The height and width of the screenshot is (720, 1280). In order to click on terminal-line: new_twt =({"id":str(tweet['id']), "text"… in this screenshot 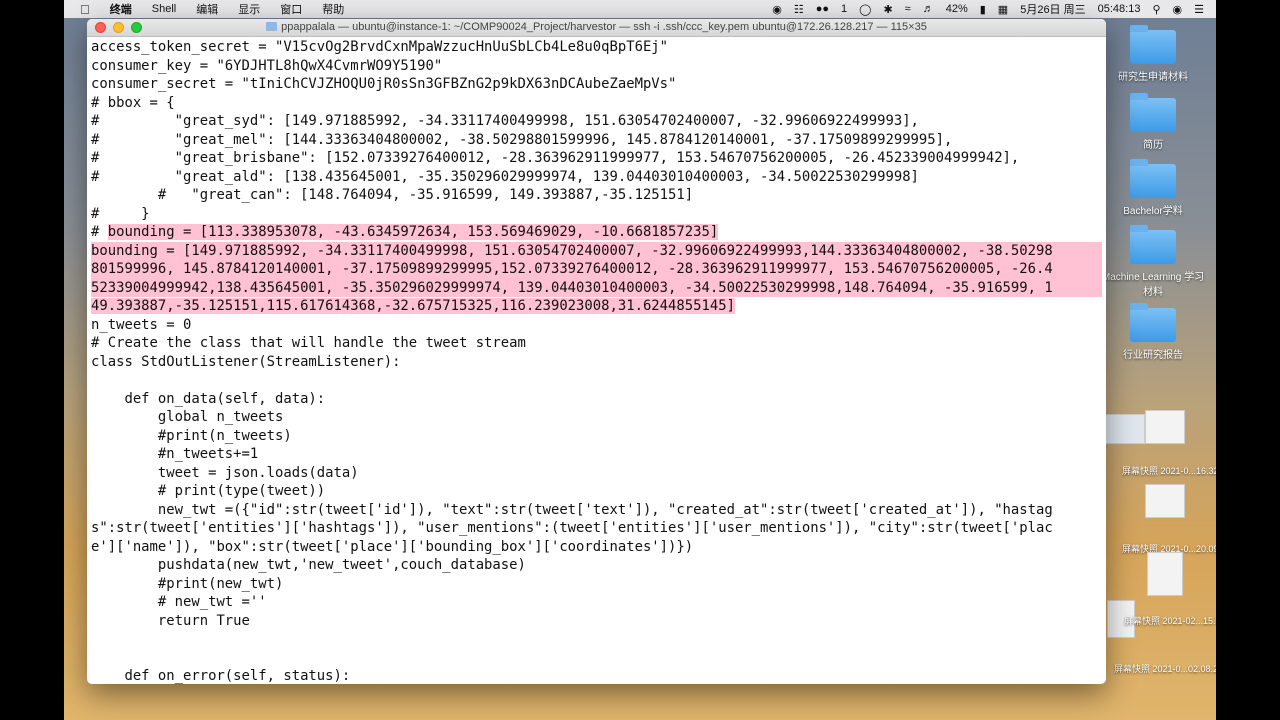, I will do `click(572, 509)`.